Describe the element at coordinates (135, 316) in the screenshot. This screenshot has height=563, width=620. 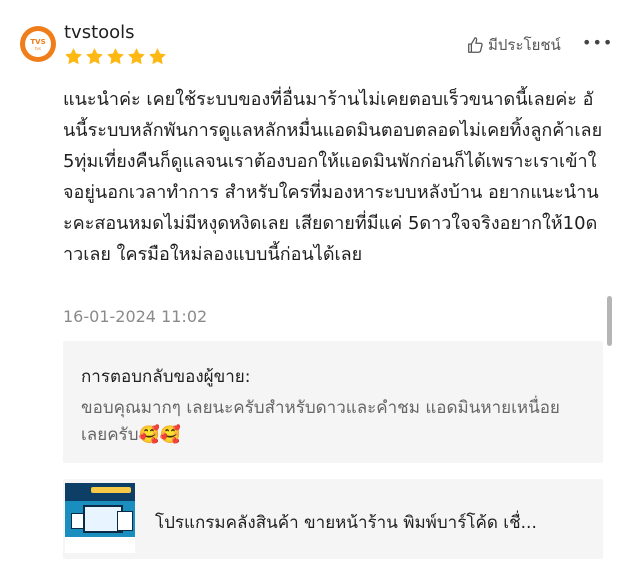
I see `review-date: 16-01-2024 11:02` at that location.